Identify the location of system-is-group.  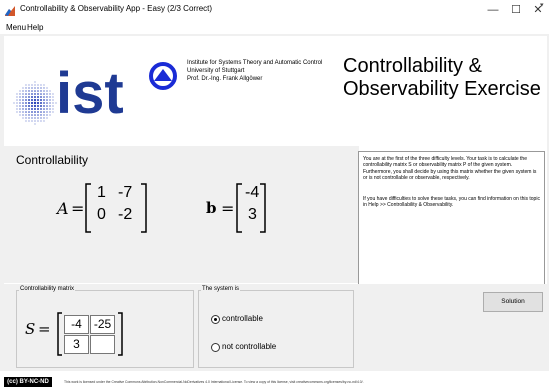
(276, 329).